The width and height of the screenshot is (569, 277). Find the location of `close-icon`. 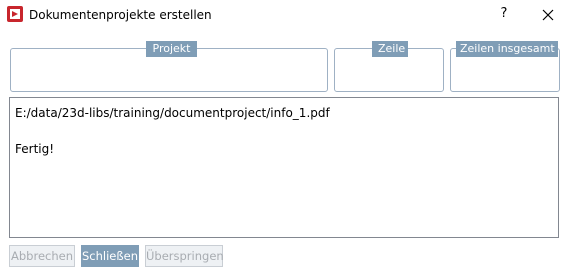

close-icon is located at coordinates (548, 15).